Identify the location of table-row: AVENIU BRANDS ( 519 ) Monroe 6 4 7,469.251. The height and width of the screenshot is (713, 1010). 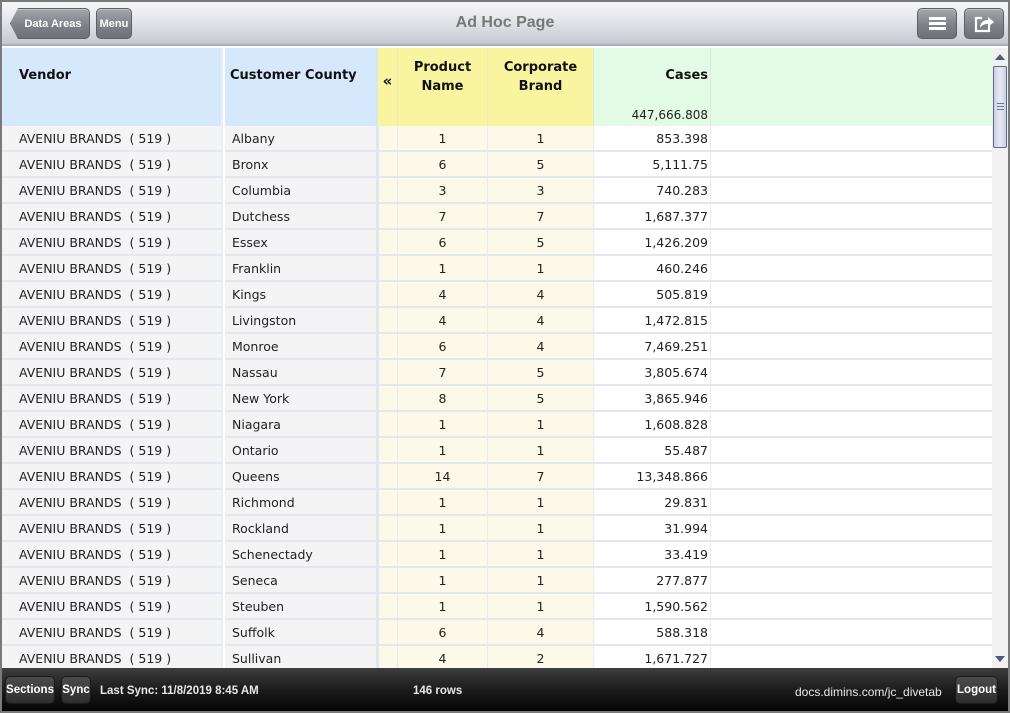
(497, 347).